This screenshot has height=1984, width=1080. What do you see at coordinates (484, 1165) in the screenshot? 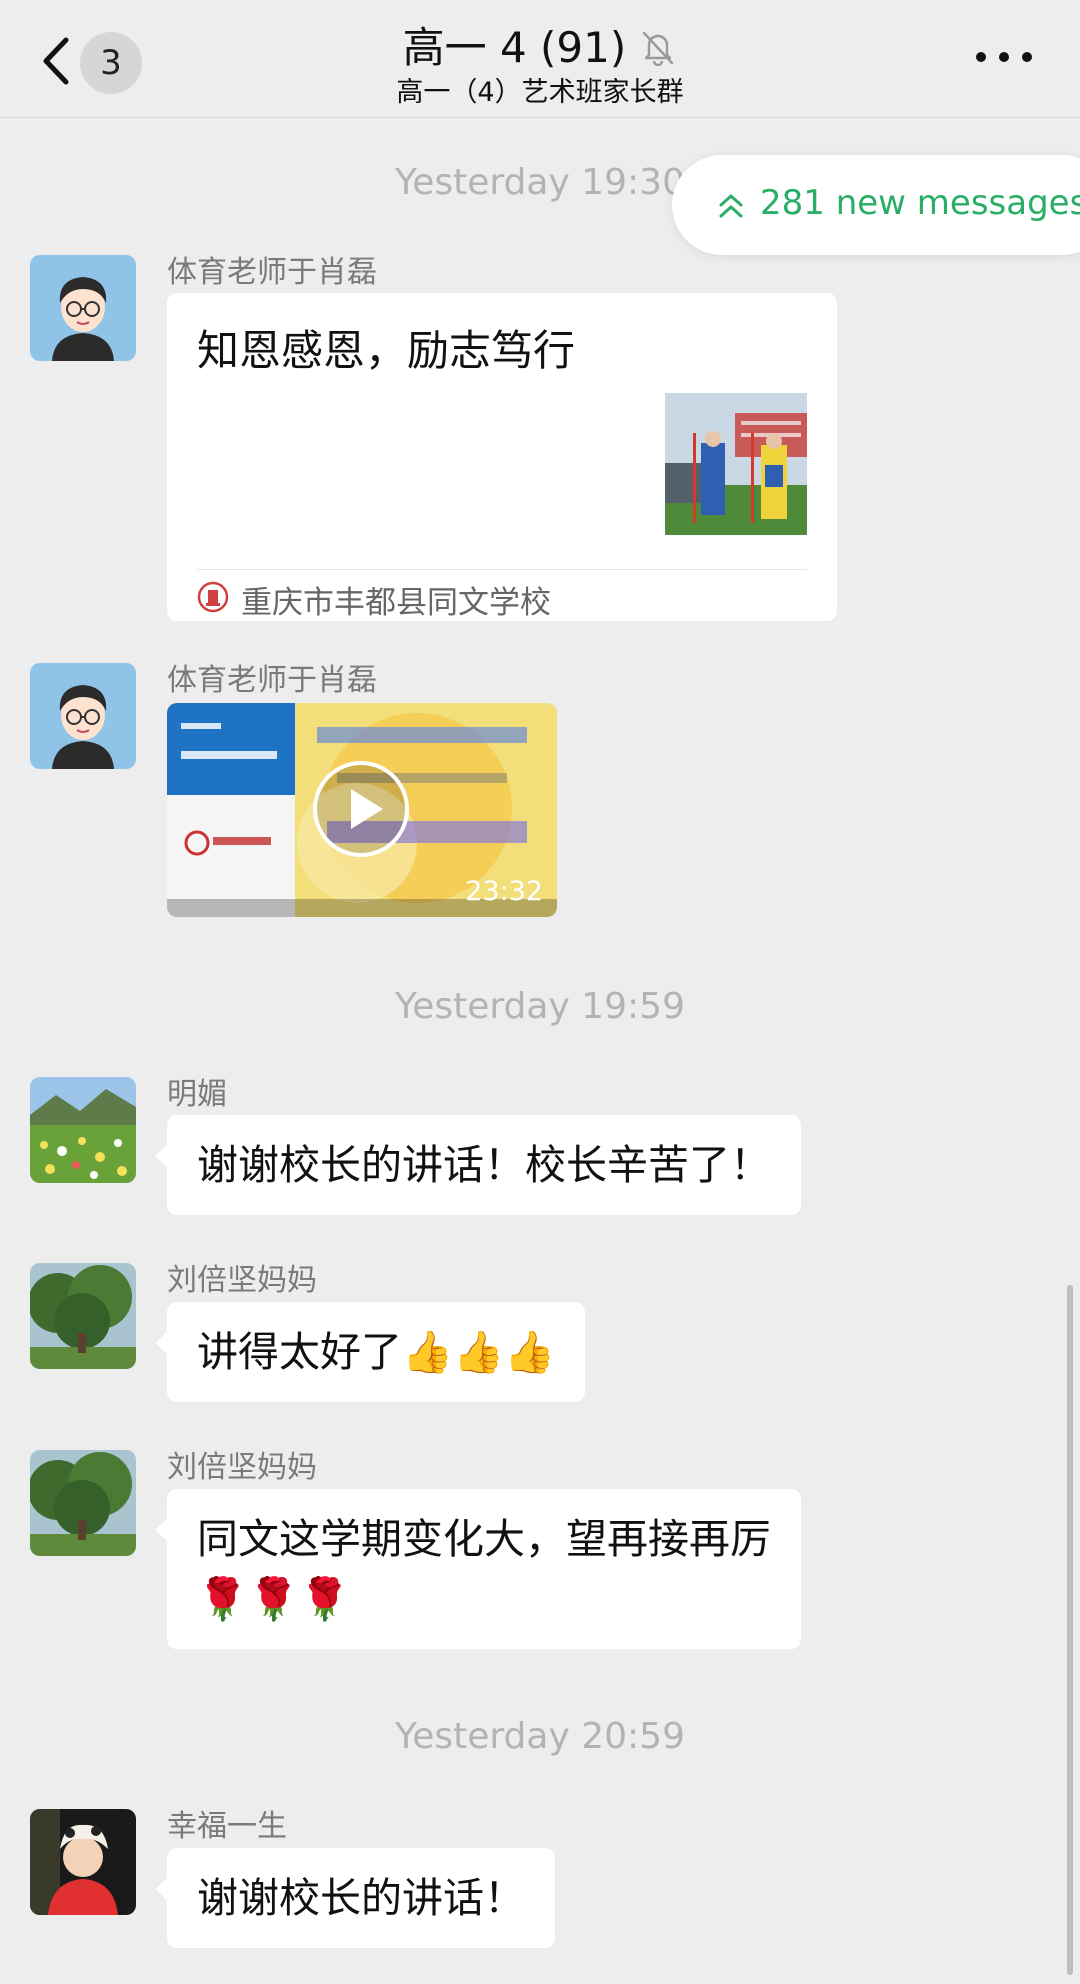
I see `message-text: 谢谢校长的讲话！校长辛苦了！` at bounding box center [484, 1165].